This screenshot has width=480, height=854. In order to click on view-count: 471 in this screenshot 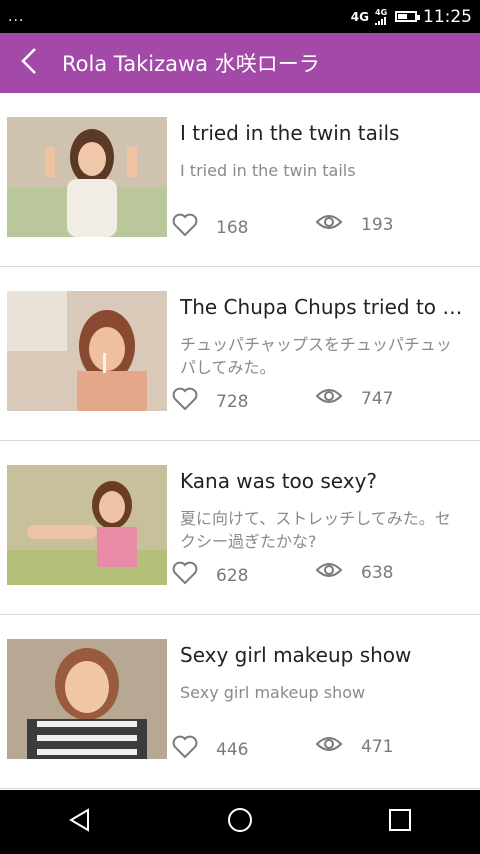, I will do `click(354, 746)`.